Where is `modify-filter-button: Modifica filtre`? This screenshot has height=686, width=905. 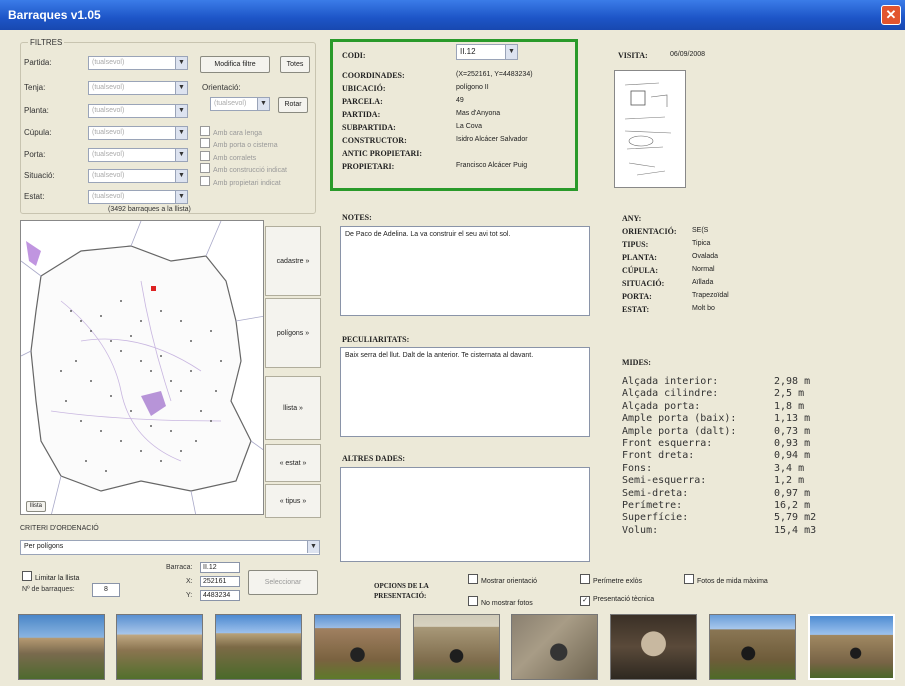 modify-filter-button: Modifica filtre is located at coordinates (235, 64).